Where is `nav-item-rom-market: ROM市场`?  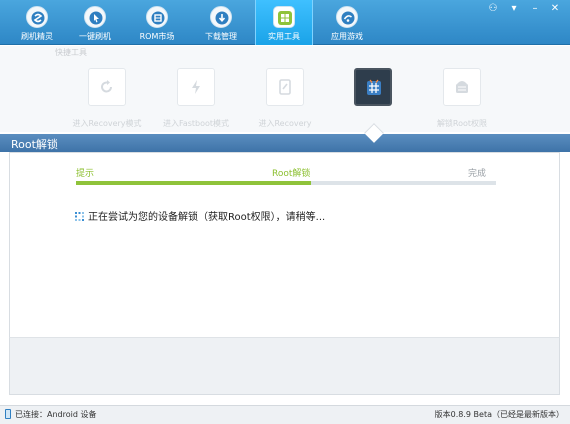 nav-item-rom-market: ROM市场 is located at coordinates (157, 22).